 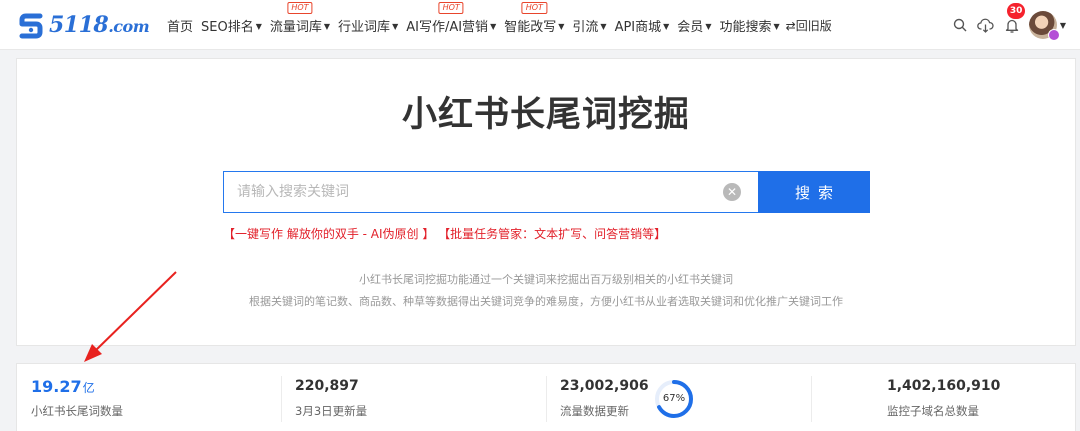 What do you see at coordinates (944, 386) in the screenshot?
I see `stat-value: 1,402,160,910` at bounding box center [944, 386].